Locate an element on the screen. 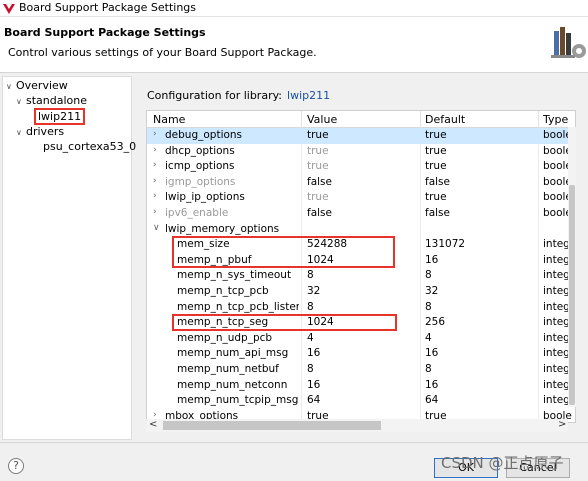 The width and height of the screenshot is (588, 481). cell-name: ipv6_enable is located at coordinates (197, 213).